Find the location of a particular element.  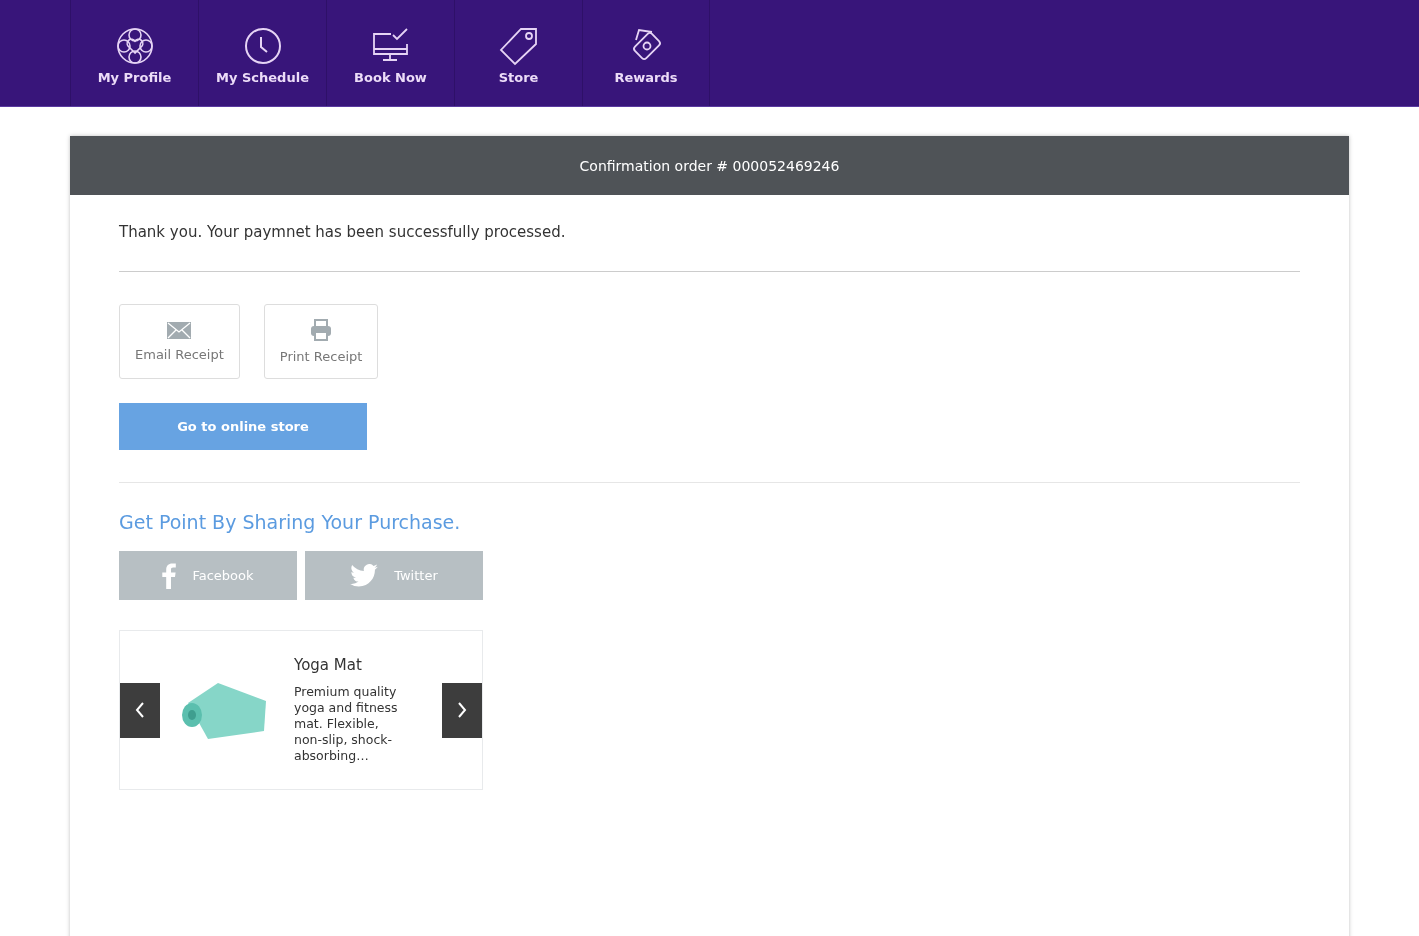

nav-tab: My Profile is located at coordinates (134, 53).